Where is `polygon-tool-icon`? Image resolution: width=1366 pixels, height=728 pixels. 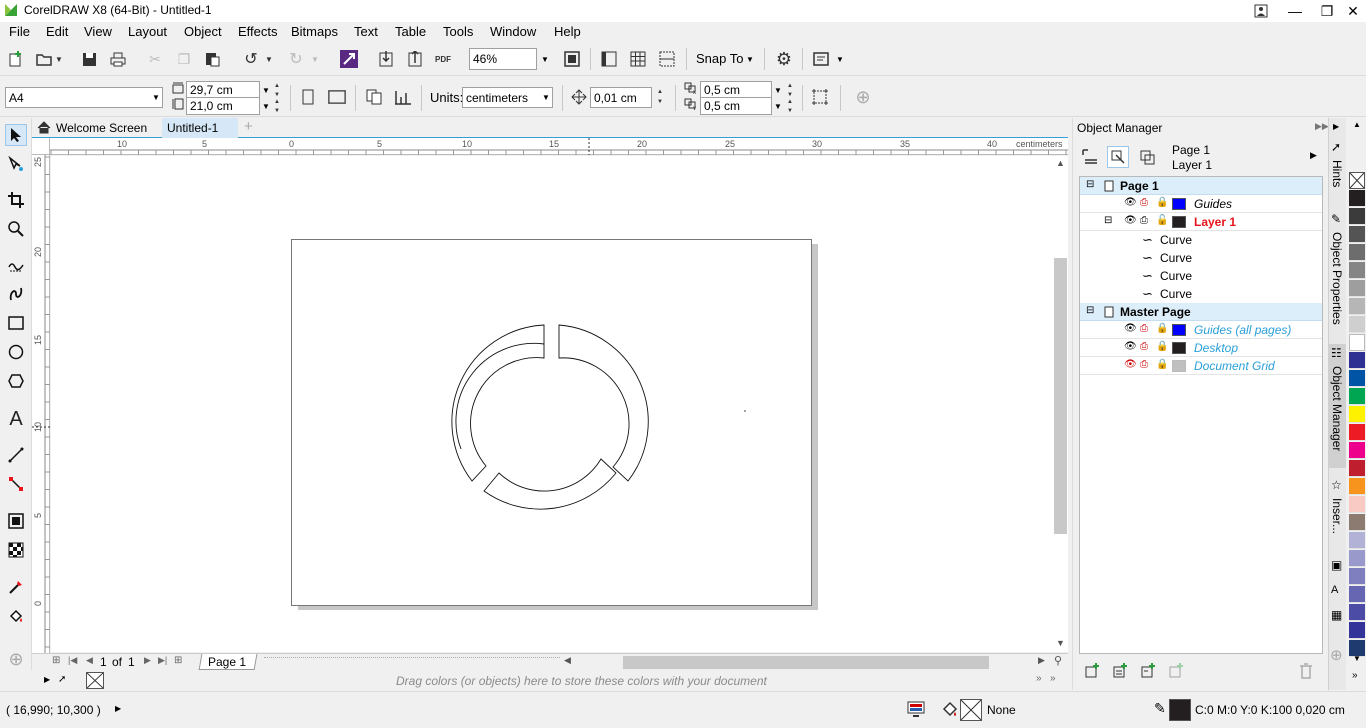
polygon-tool-icon is located at coordinates (16, 381).